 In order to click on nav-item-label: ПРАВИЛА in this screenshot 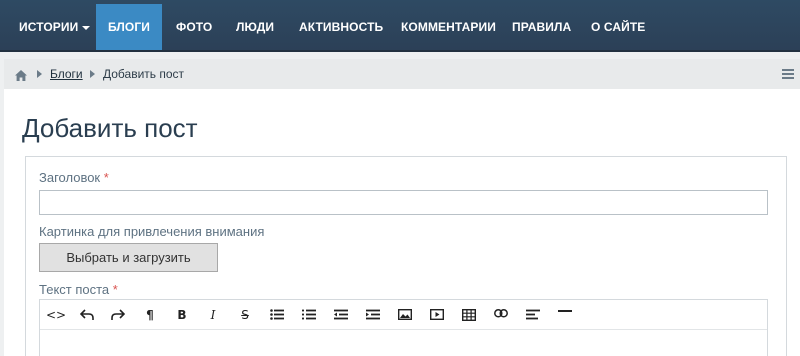, I will do `click(542, 27)`.